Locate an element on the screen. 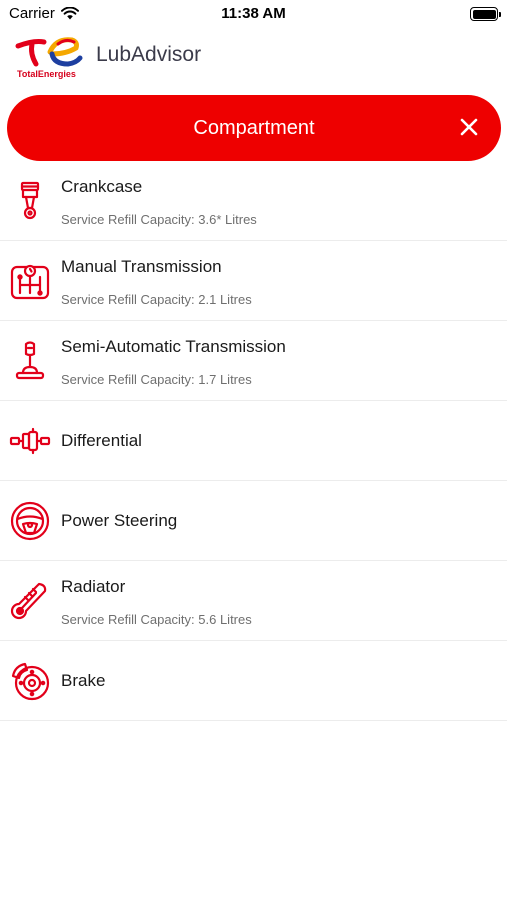 The height and width of the screenshot is (900, 507). item-name: Crankcase is located at coordinates (102, 186).